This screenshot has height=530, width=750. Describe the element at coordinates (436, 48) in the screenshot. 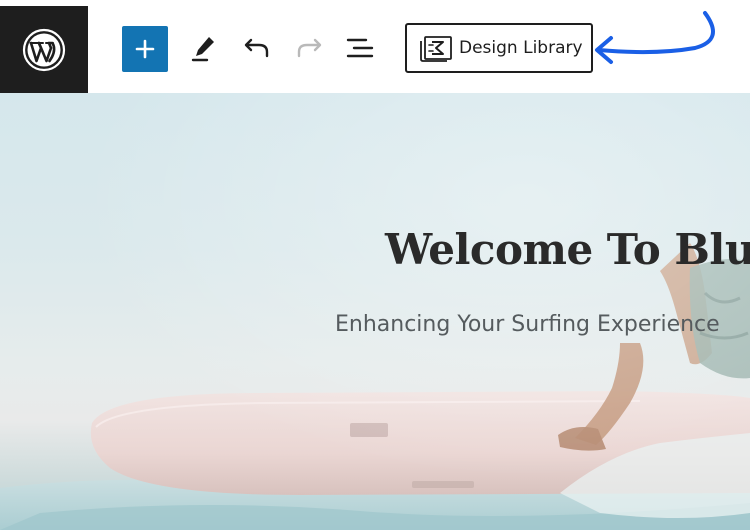

I see `design-library-icon` at that location.